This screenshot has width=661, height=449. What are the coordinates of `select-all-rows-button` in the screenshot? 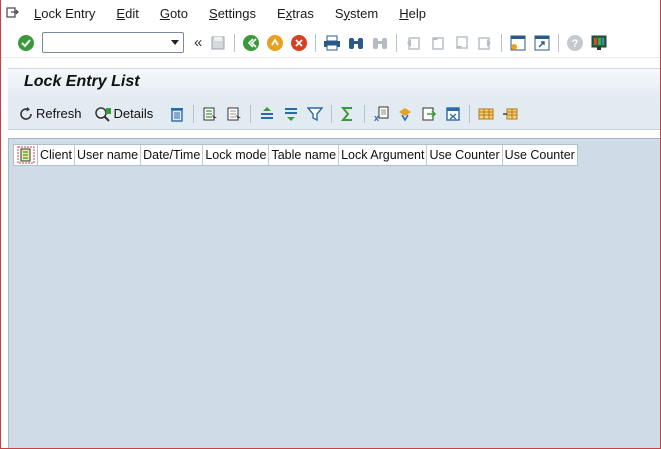 It's located at (26, 155).